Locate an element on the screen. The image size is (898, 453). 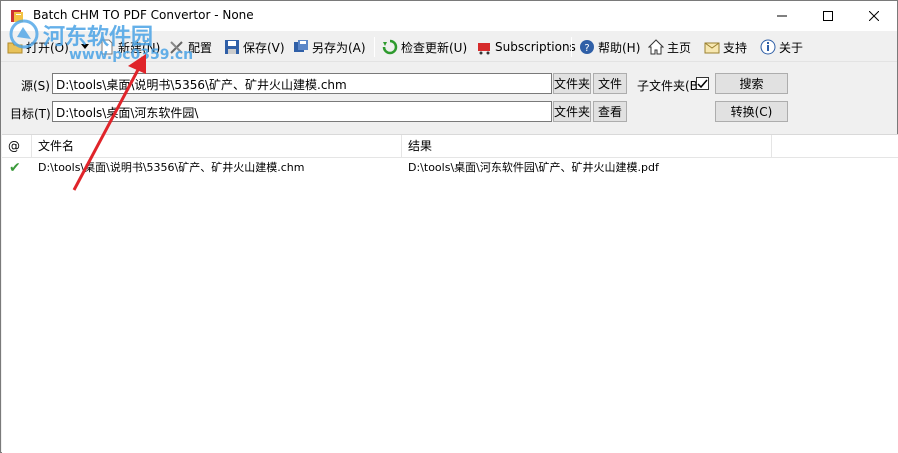
tools-icon is located at coordinates (177, 47).